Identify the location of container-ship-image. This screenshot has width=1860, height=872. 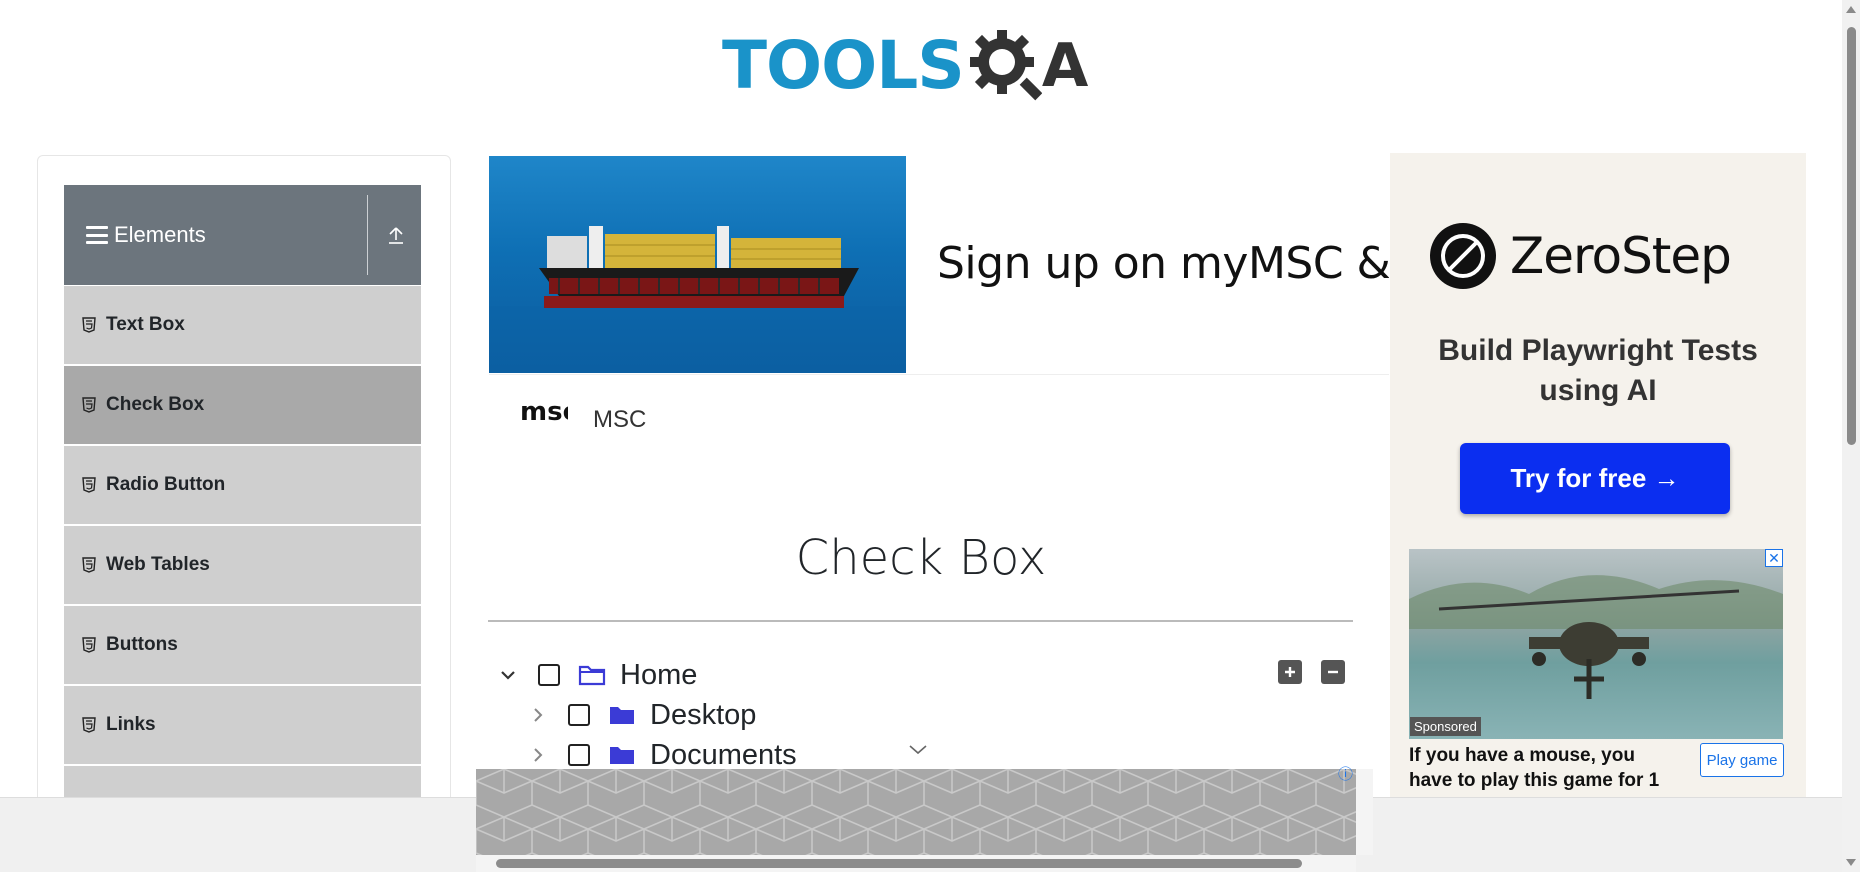
(697, 264).